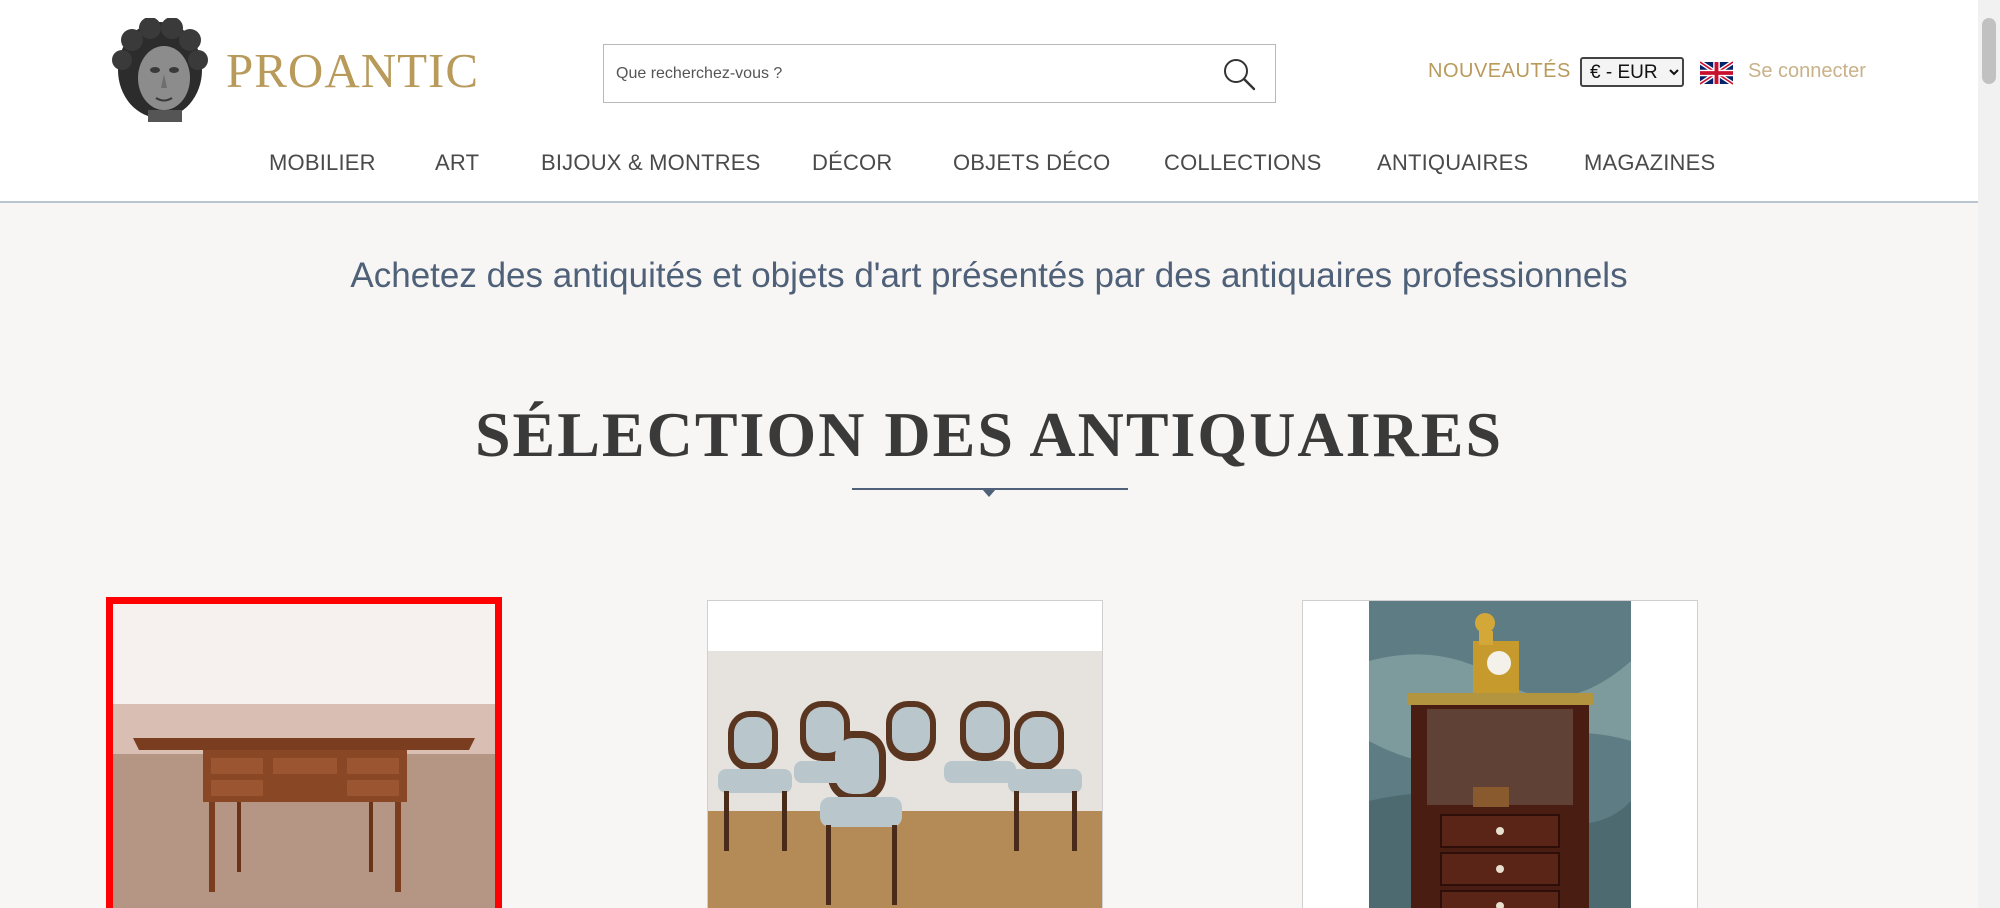  I want to click on section-title: SÉLECTION DES ANTIQUAIRES, so click(989, 434).